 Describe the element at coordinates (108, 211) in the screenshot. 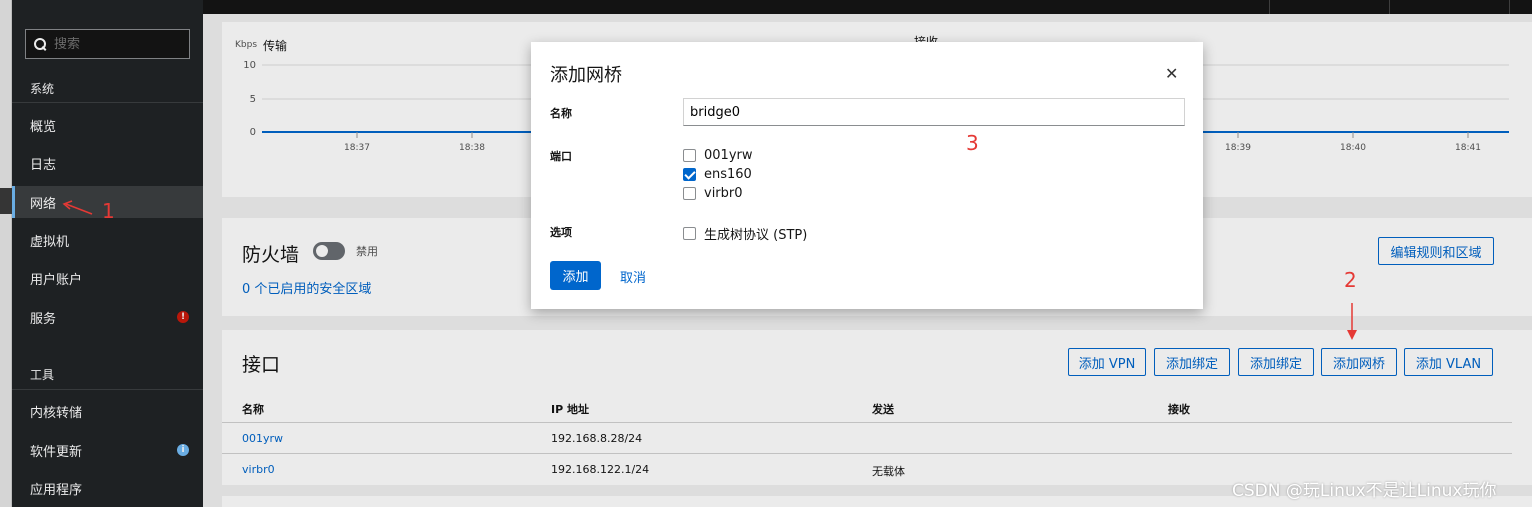

I see `annotation-number: 1` at that location.